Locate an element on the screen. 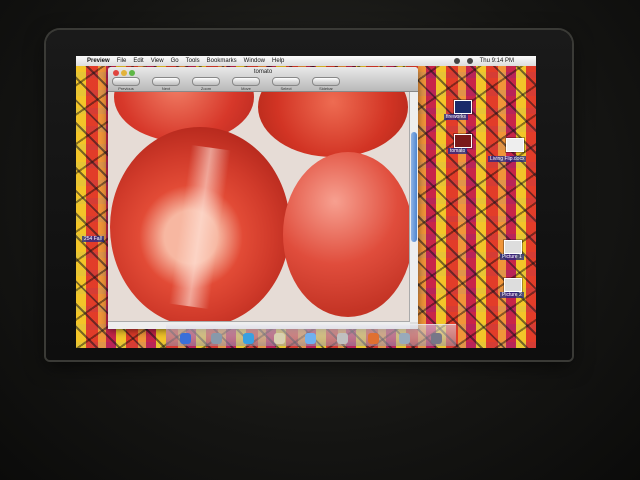 This screenshot has height=480, width=640. menu-go: Go is located at coordinates (175, 61).